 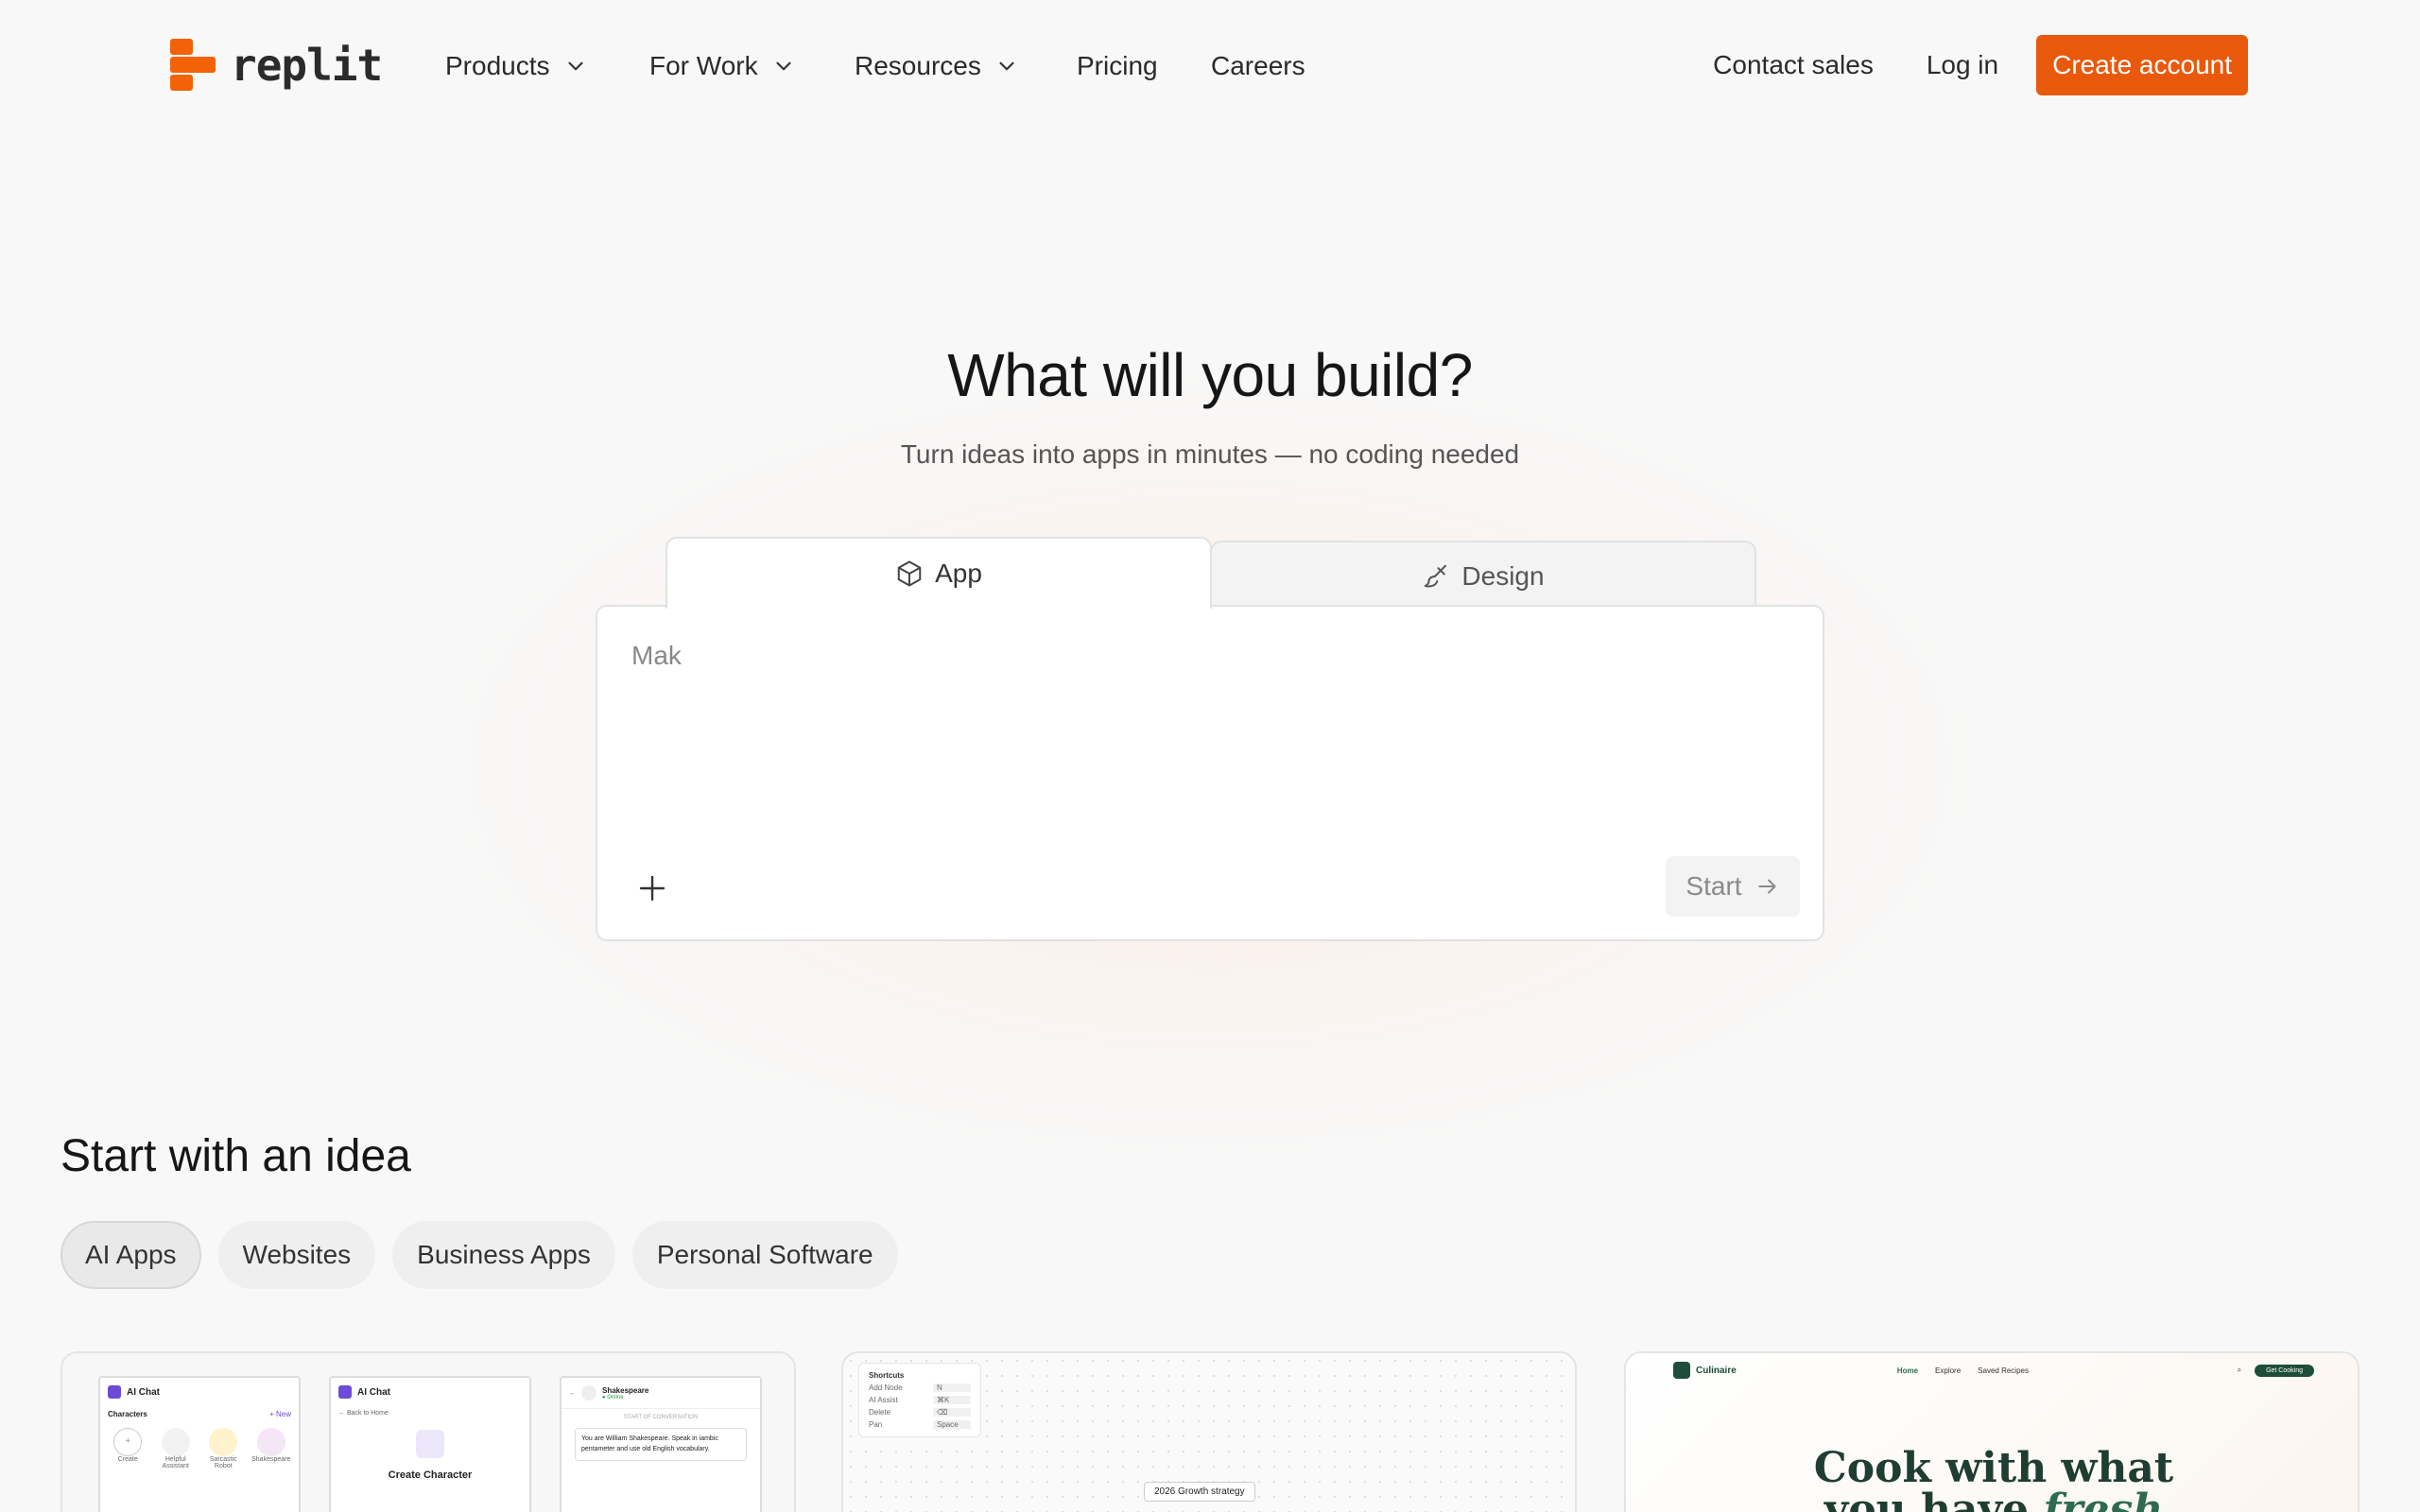 I want to click on characters-label: Characters, so click(x=127, y=1414).